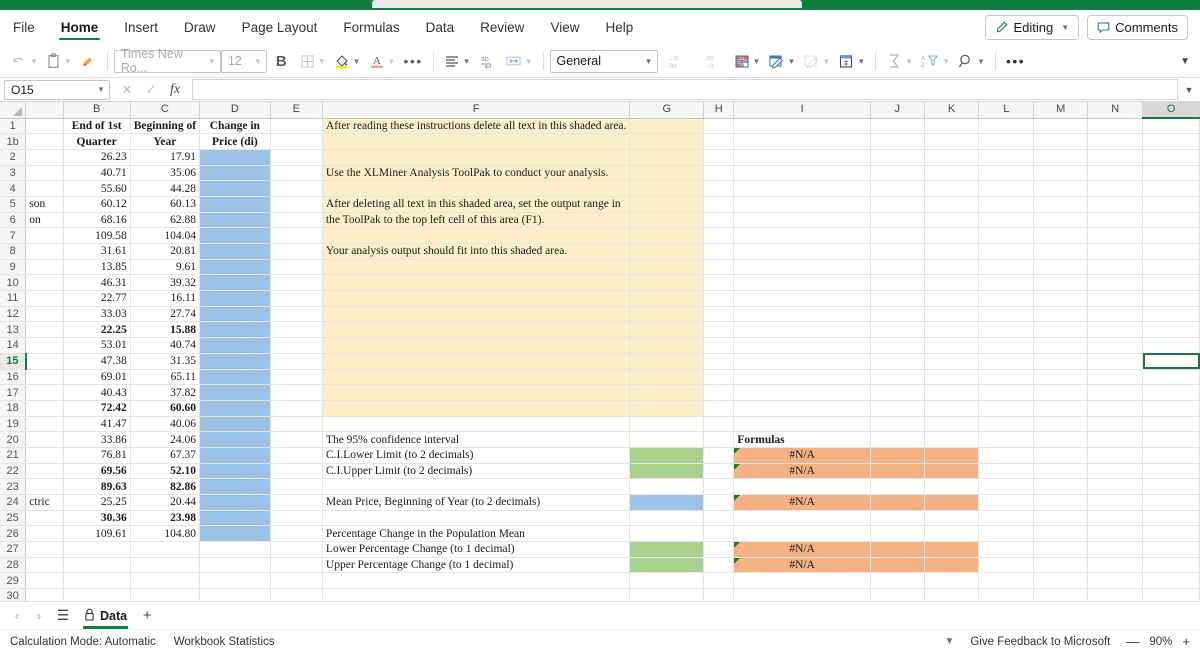 The width and height of the screenshot is (1200, 653). Describe the element at coordinates (851, 61) in the screenshot. I see `insert-cells-button: ▼` at that location.